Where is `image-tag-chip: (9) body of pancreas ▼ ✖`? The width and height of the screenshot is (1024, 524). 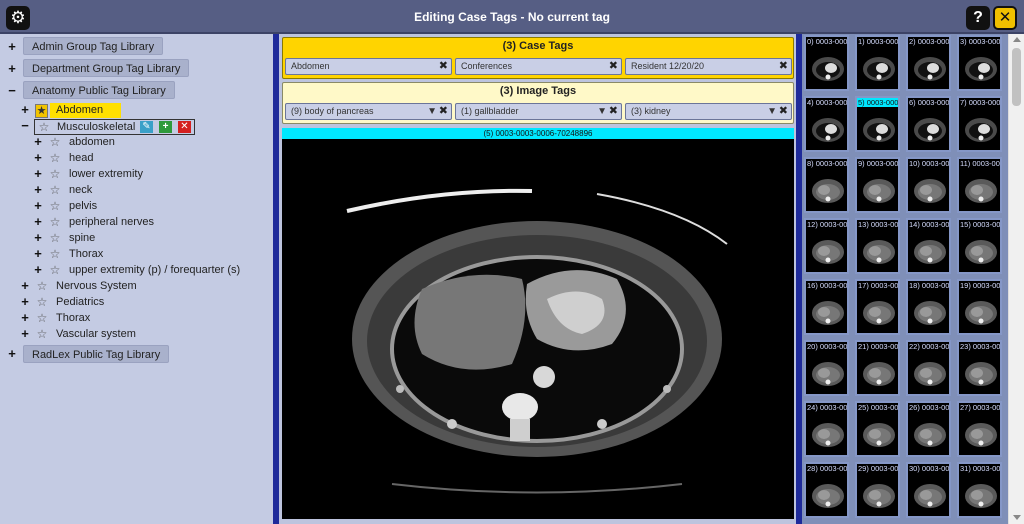 image-tag-chip: (9) body of pancreas ▼ ✖ is located at coordinates (368, 111).